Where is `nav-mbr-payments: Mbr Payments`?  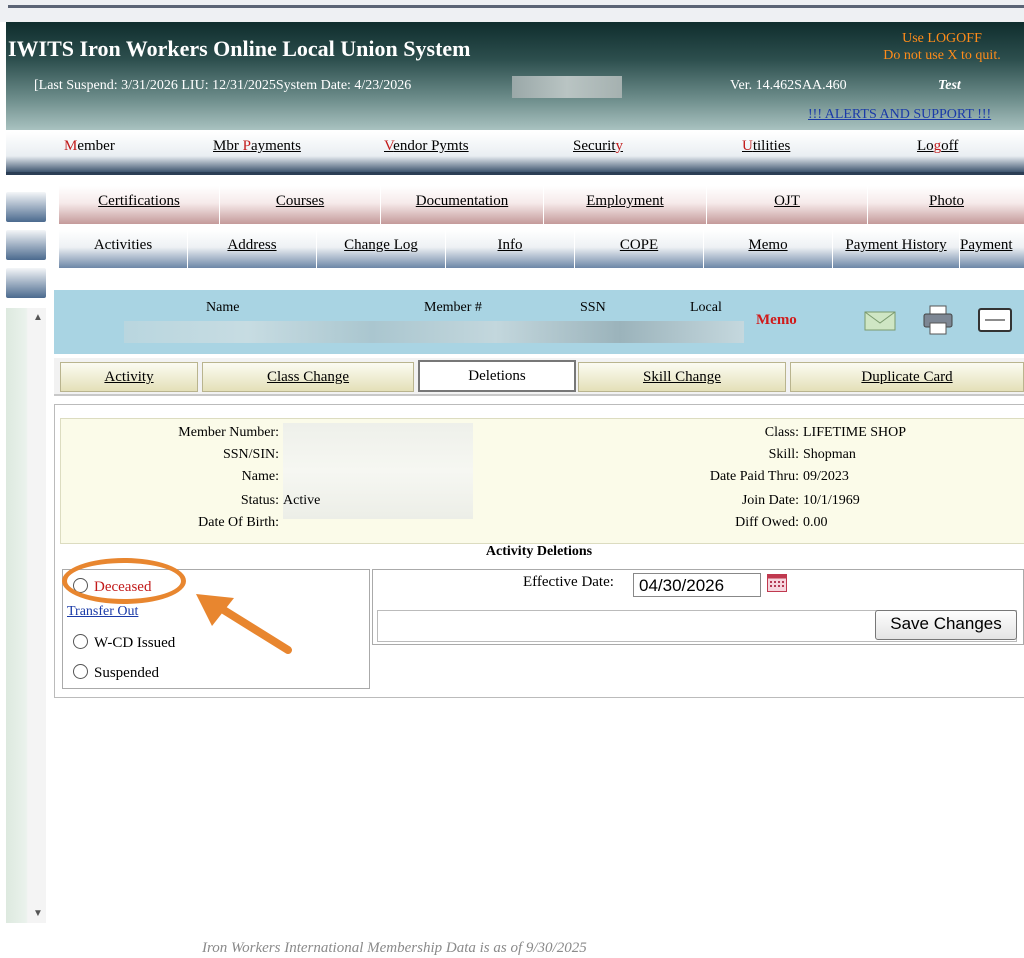 nav-mbr-payments: Mbr Payments is located at coordinates (257, 146).